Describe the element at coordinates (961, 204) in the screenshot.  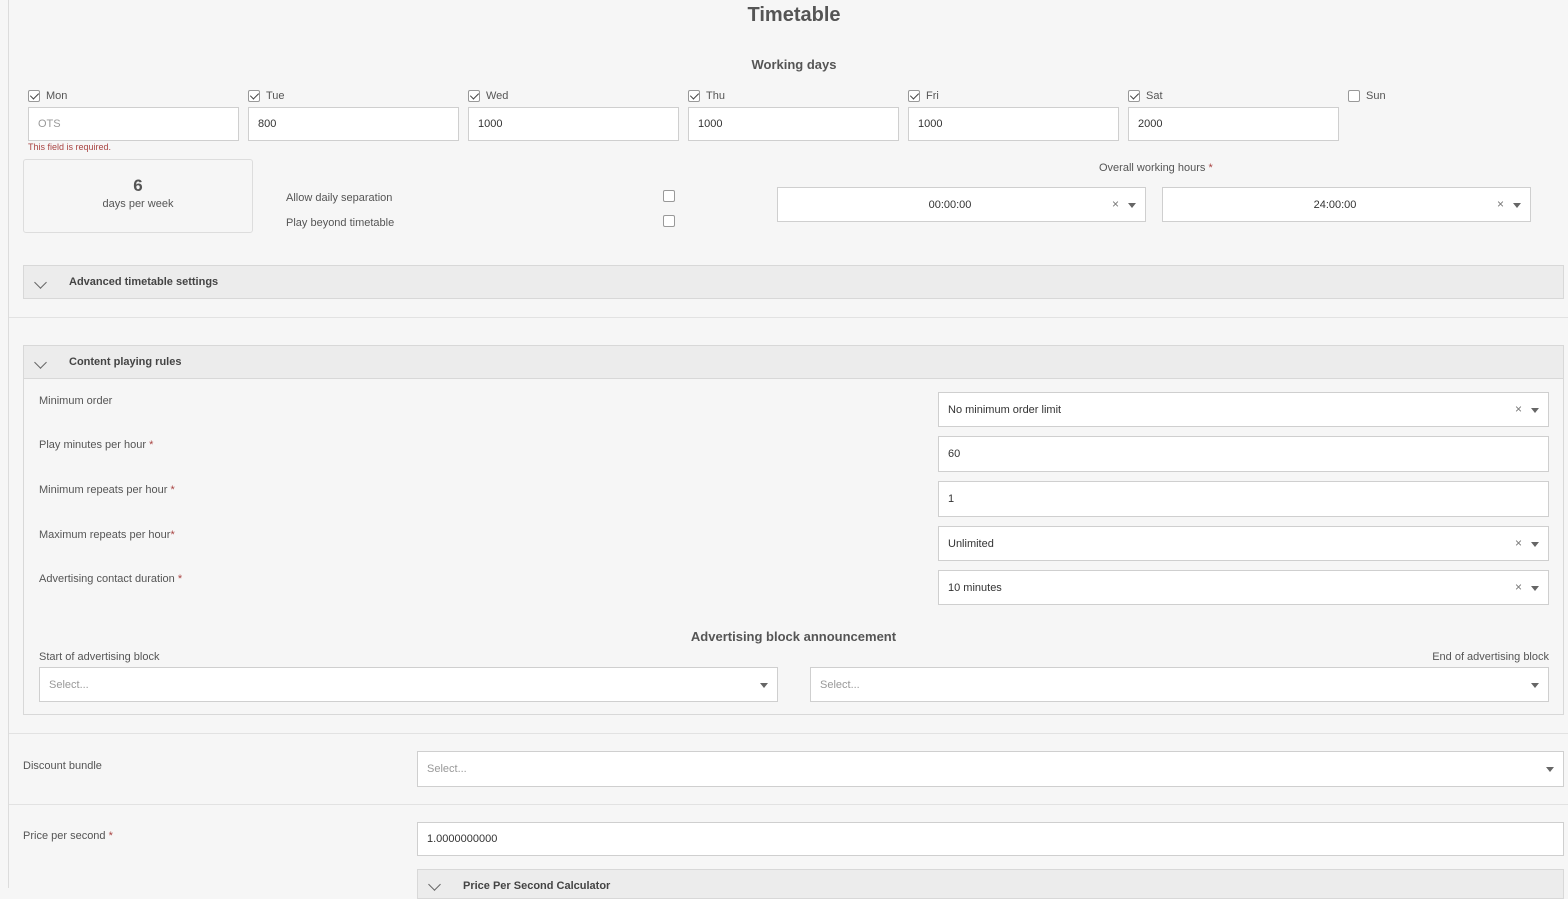
I see `working-hours-start-select: 00:00:00 ×` at that location.